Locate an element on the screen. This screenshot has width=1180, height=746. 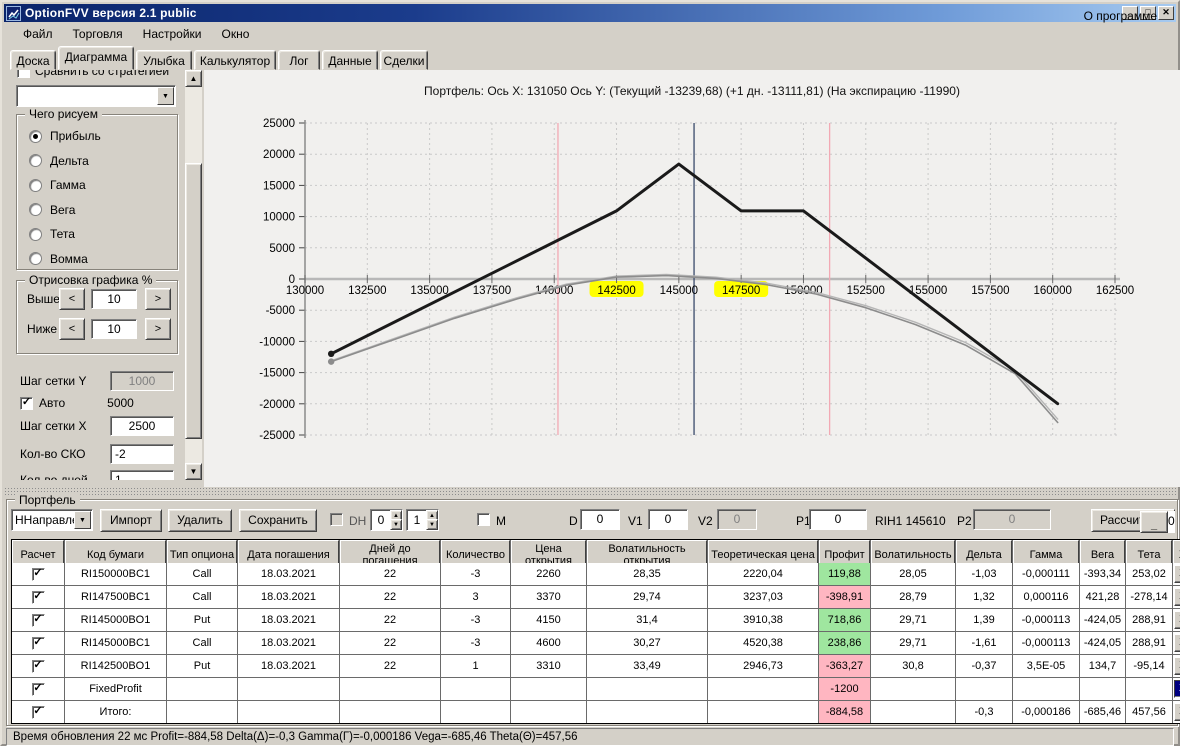
scroll-up-icon: ▲ is located at coordinates (193, 78).